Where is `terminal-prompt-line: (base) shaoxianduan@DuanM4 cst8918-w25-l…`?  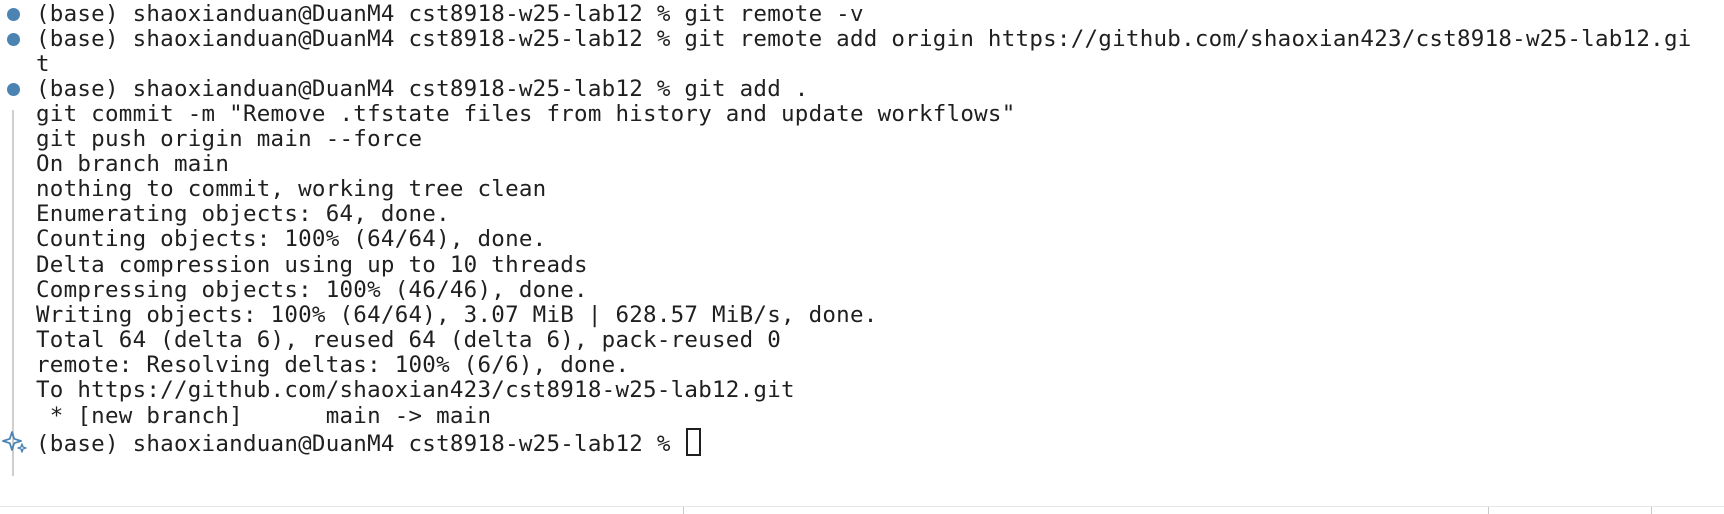 terminal-prompt-line: (base) shaoxianduan@DuanM4 cst8918-w25-l… is located at coordinates (369, 442).